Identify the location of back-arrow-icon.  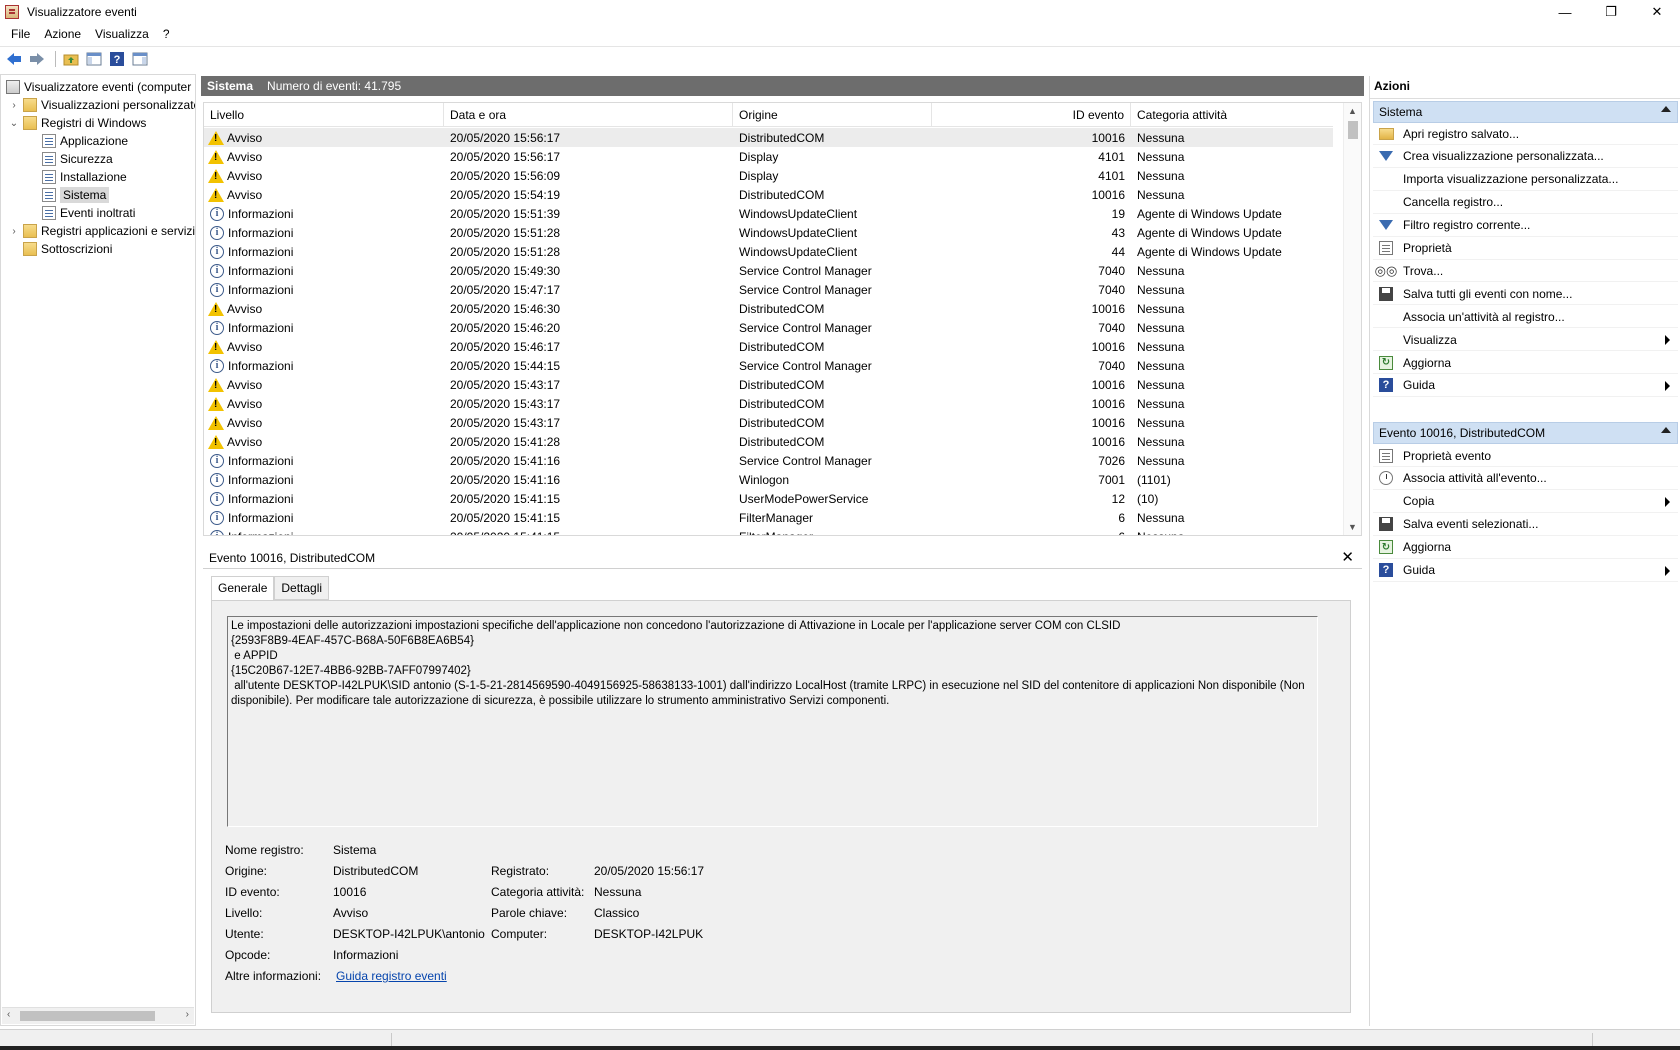
(14, 59).